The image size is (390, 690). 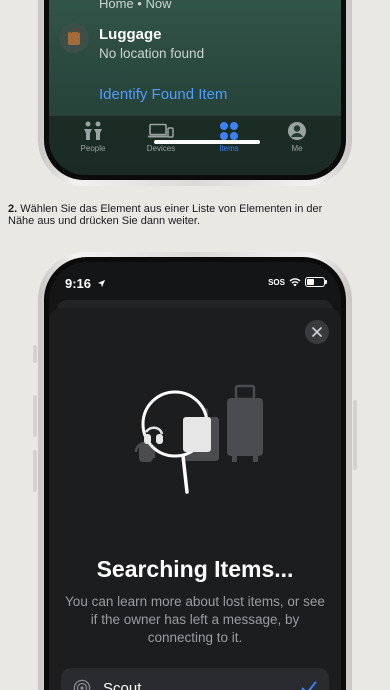 I want to click on location-arrow-icon, so click(x=101, y=283).